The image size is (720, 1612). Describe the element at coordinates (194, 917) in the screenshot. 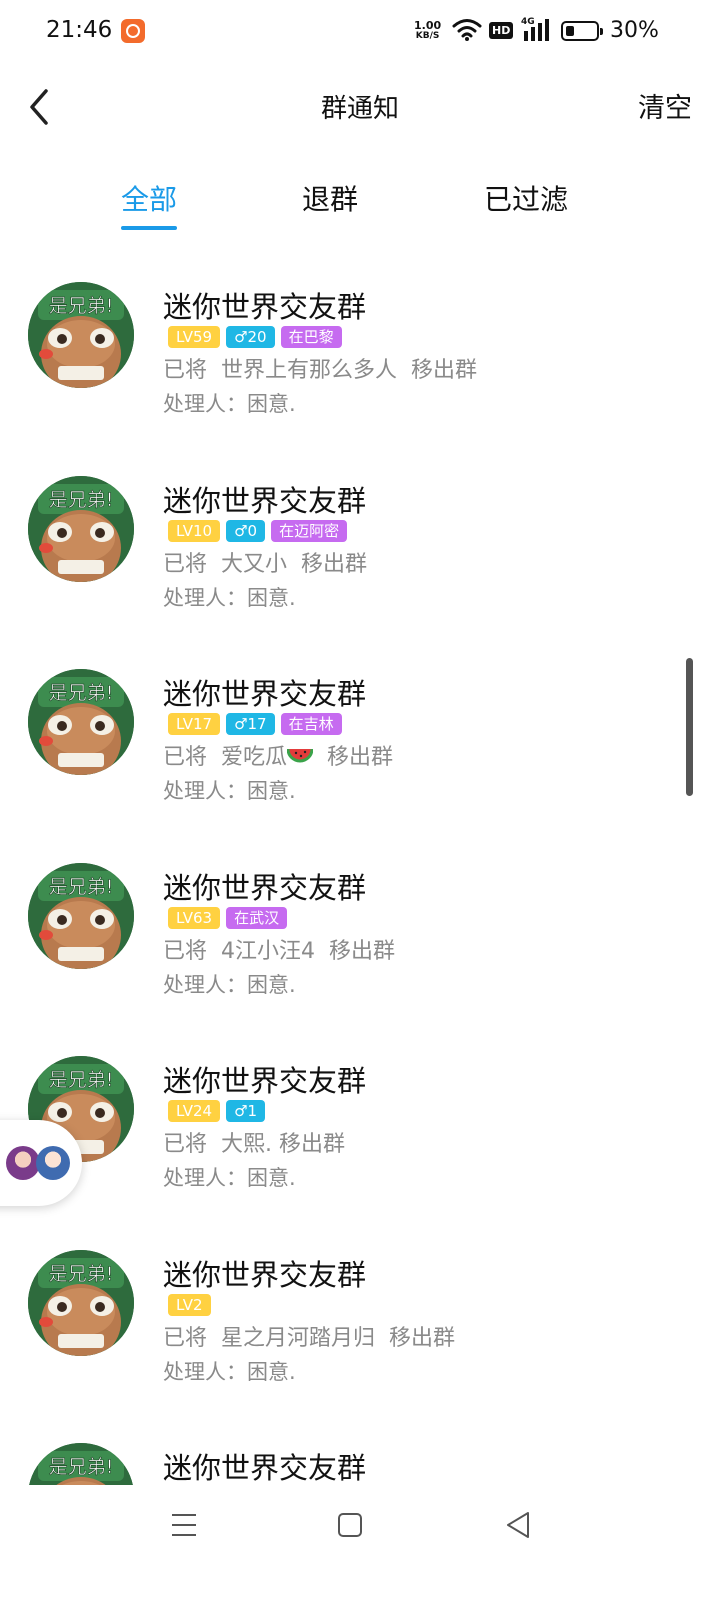

I see `level-badge: LV63` at that location.